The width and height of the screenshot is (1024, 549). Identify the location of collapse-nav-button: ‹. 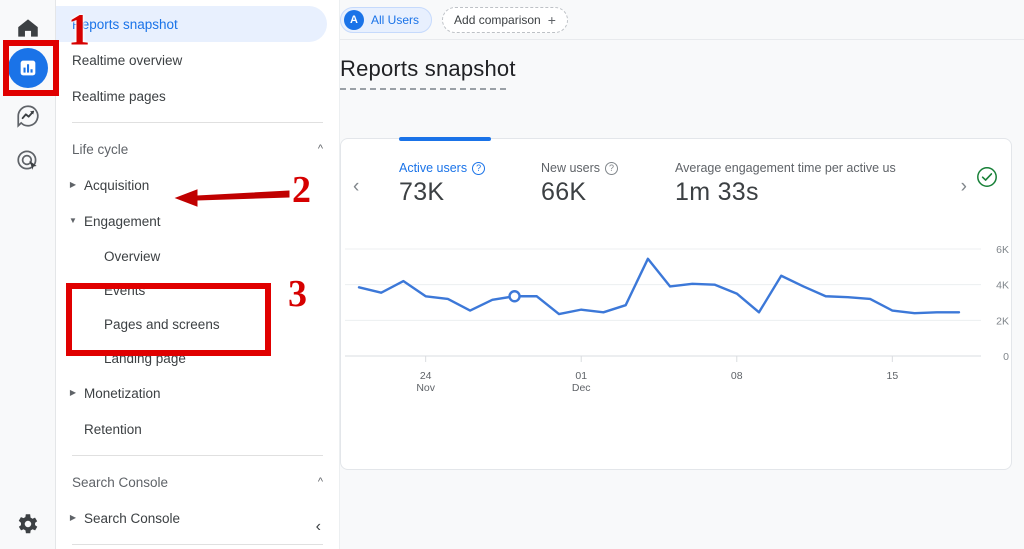
(318, 527).